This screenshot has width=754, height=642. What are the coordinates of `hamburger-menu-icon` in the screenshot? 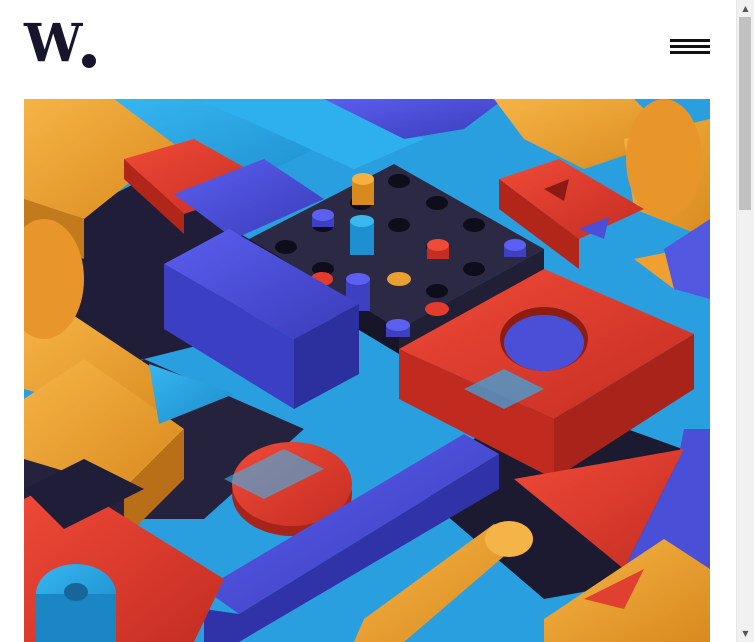 It's located at (690, 48).